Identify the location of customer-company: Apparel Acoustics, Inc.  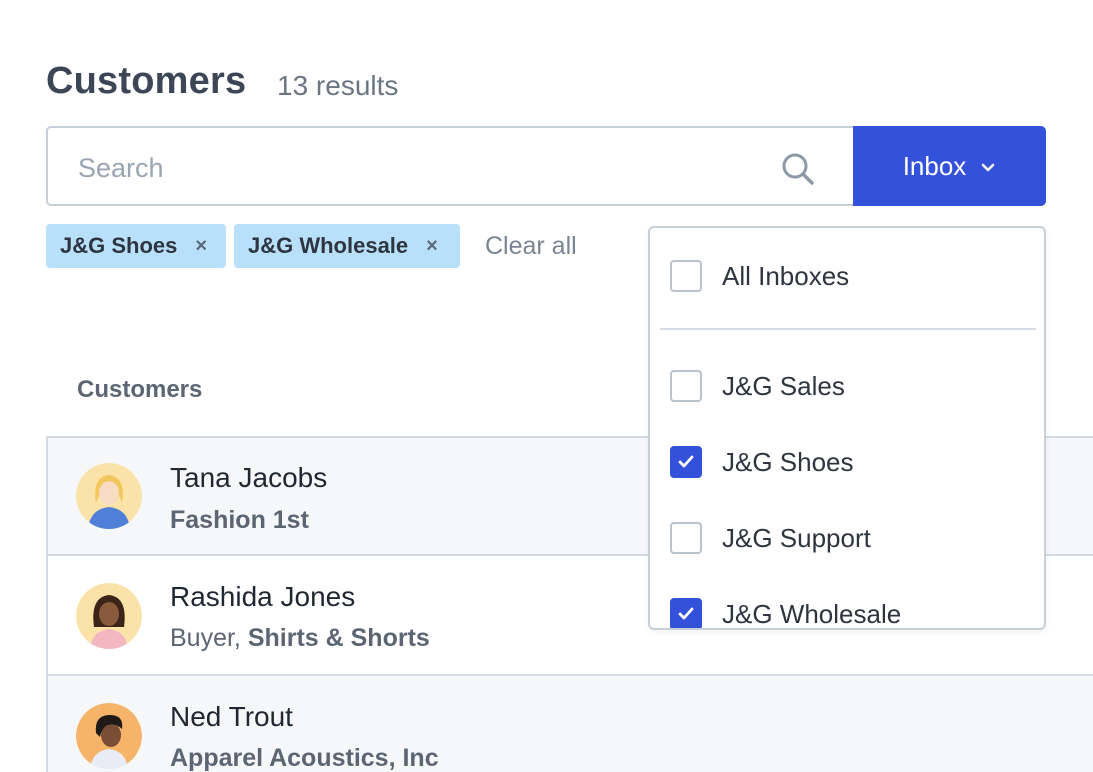
(304, 758).